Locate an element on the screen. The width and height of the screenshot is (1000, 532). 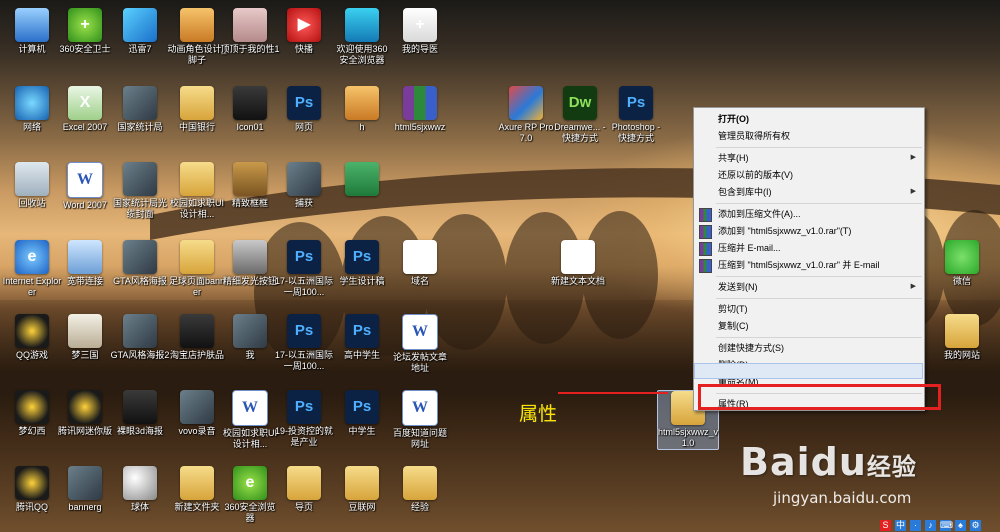
desktop-icon: 球体 is located at coordinates (140, 489).